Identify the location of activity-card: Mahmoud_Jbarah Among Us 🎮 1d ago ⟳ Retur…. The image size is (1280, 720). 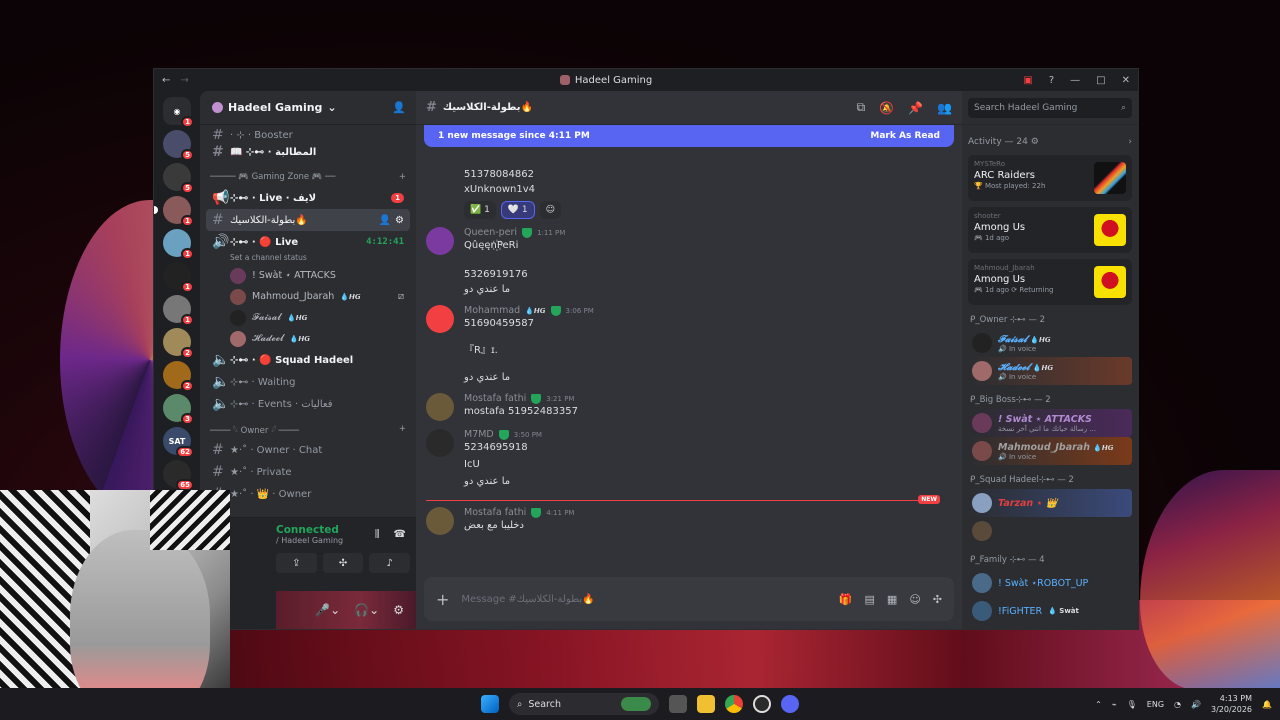
(1050, 282).